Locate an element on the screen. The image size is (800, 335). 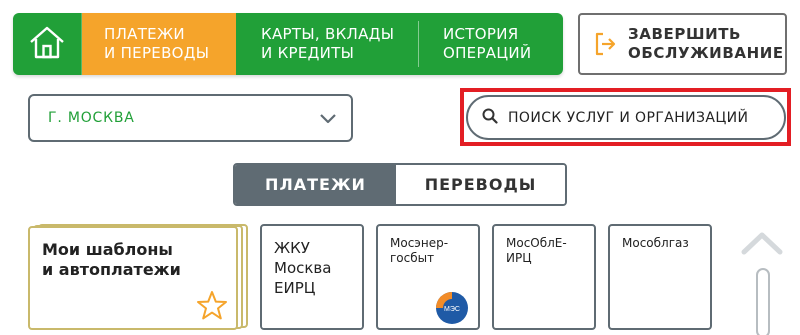
mosenergosbyt-logo: МЭС is located at coordinates (452, 309).